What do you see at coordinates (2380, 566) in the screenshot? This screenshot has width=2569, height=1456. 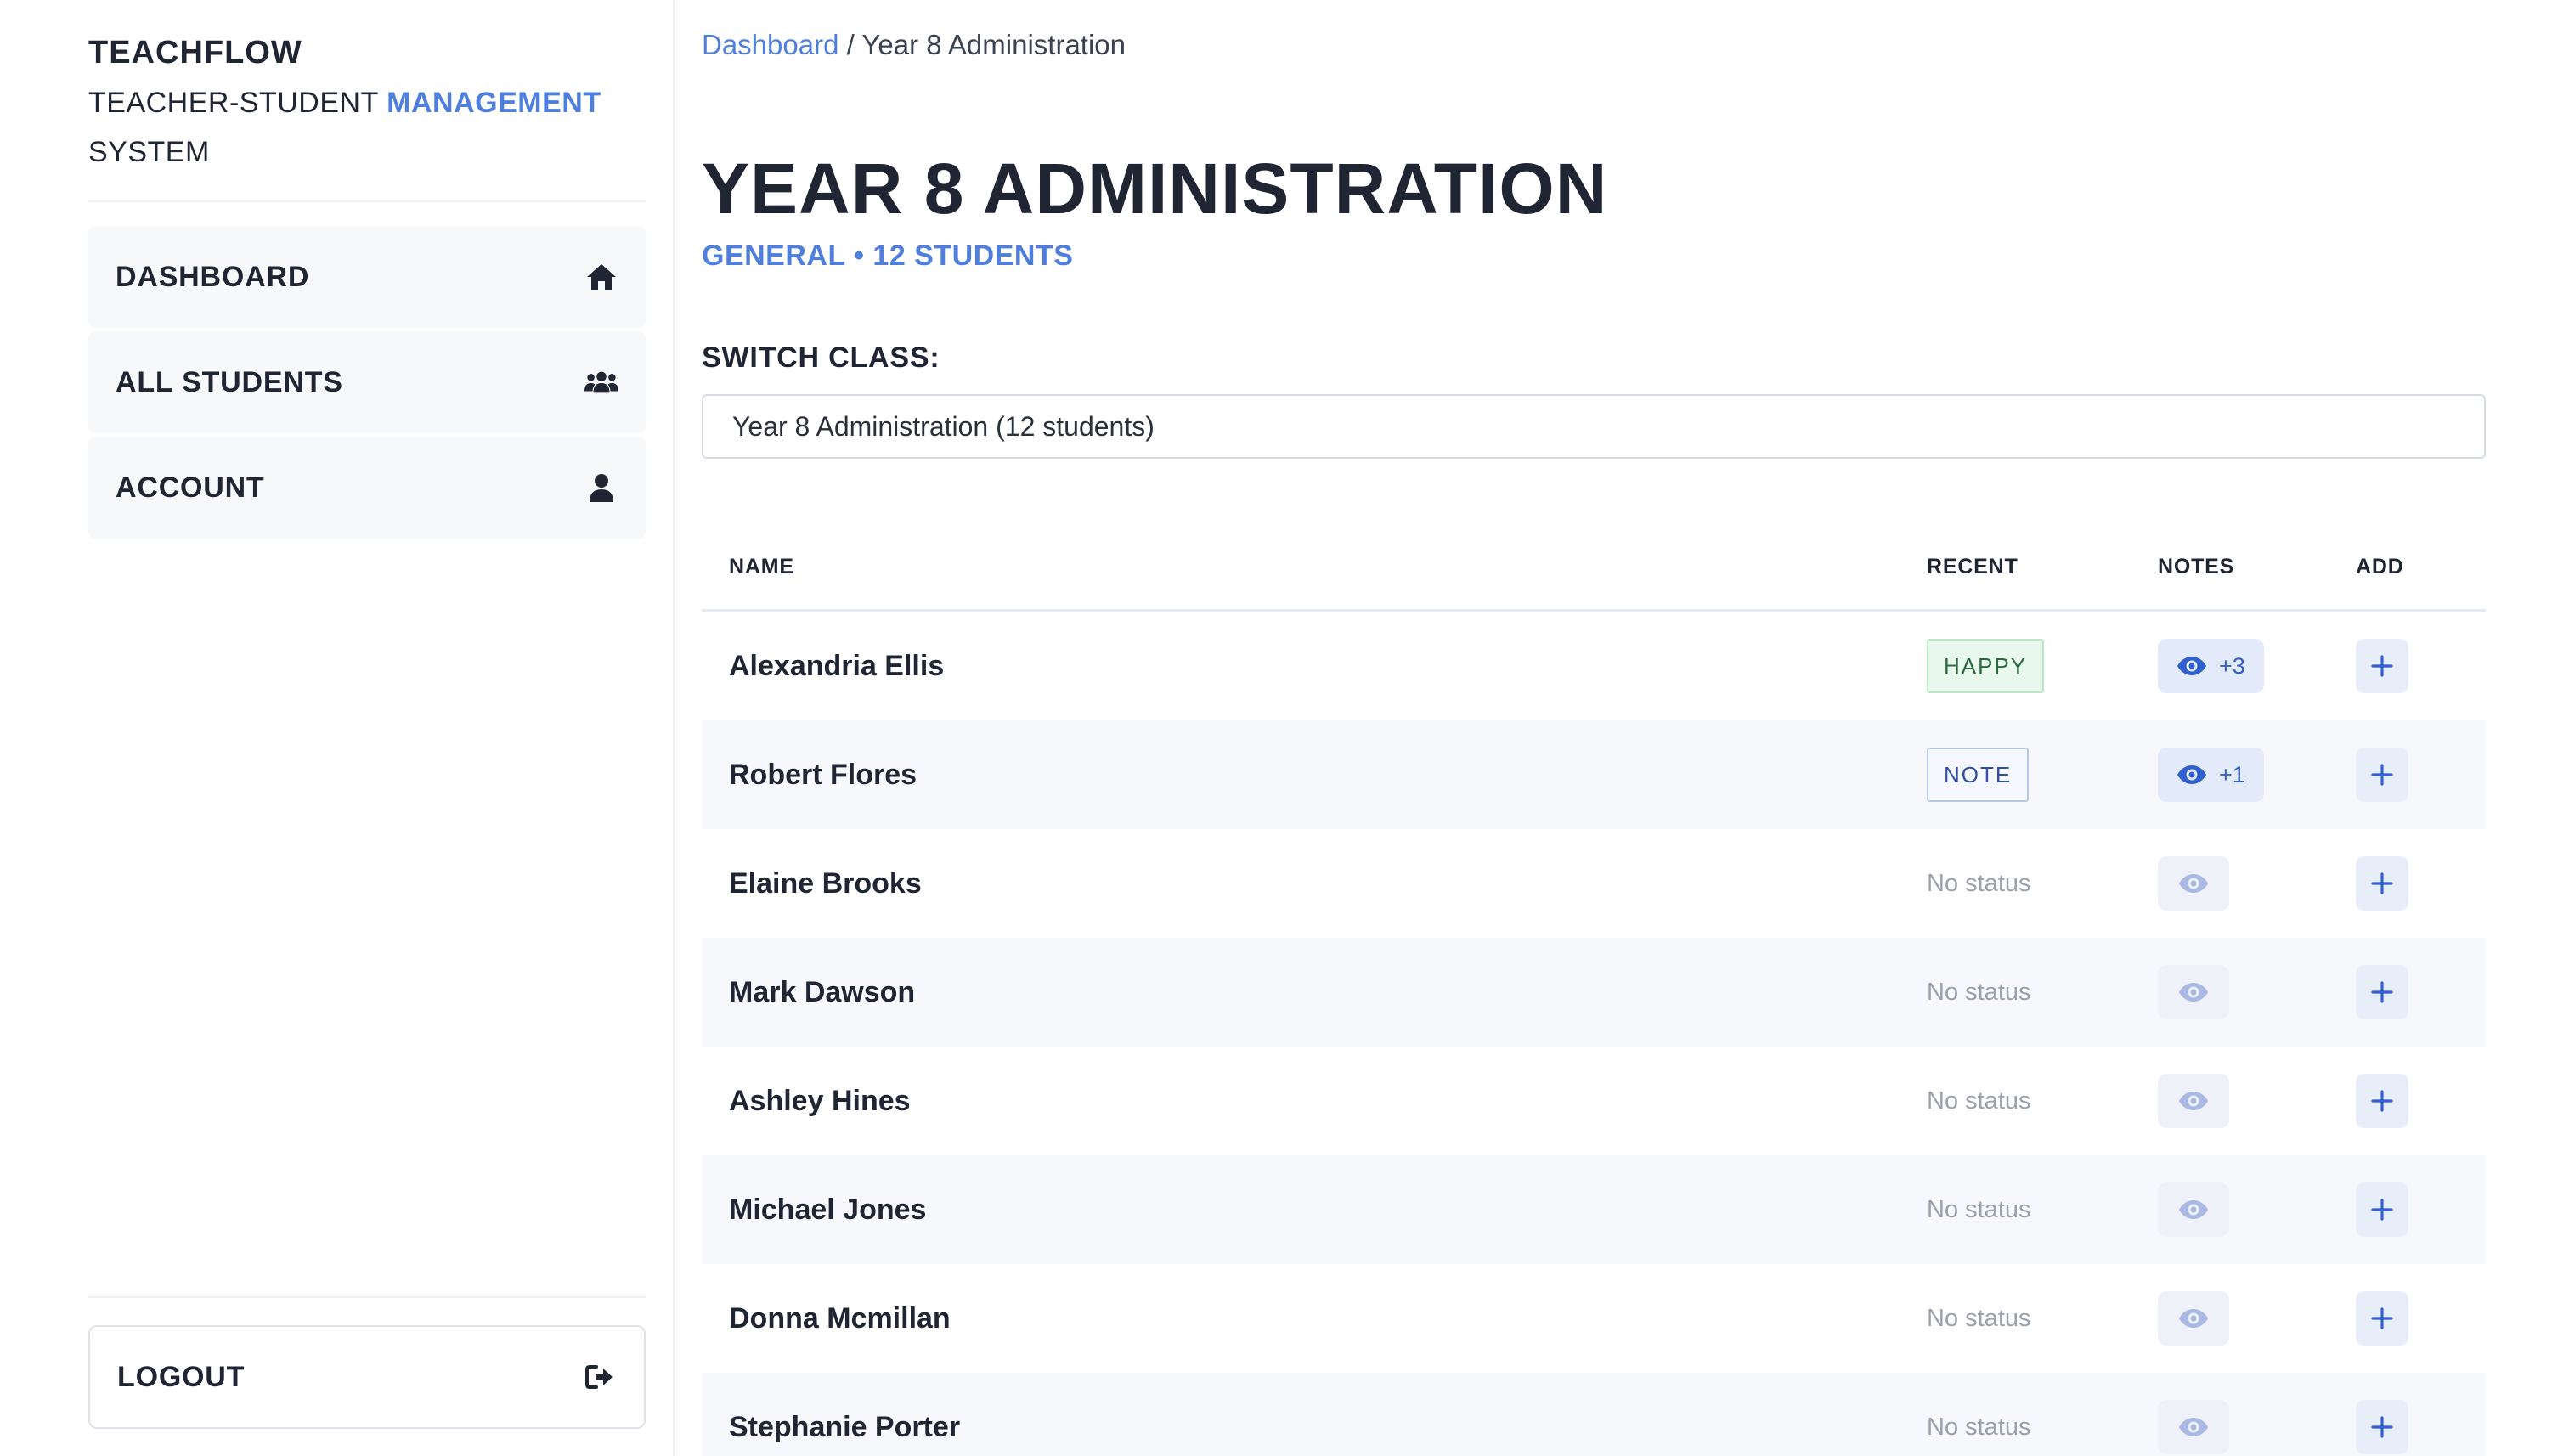 I see `header-add: ADD` at bounding box center [2380, 566].